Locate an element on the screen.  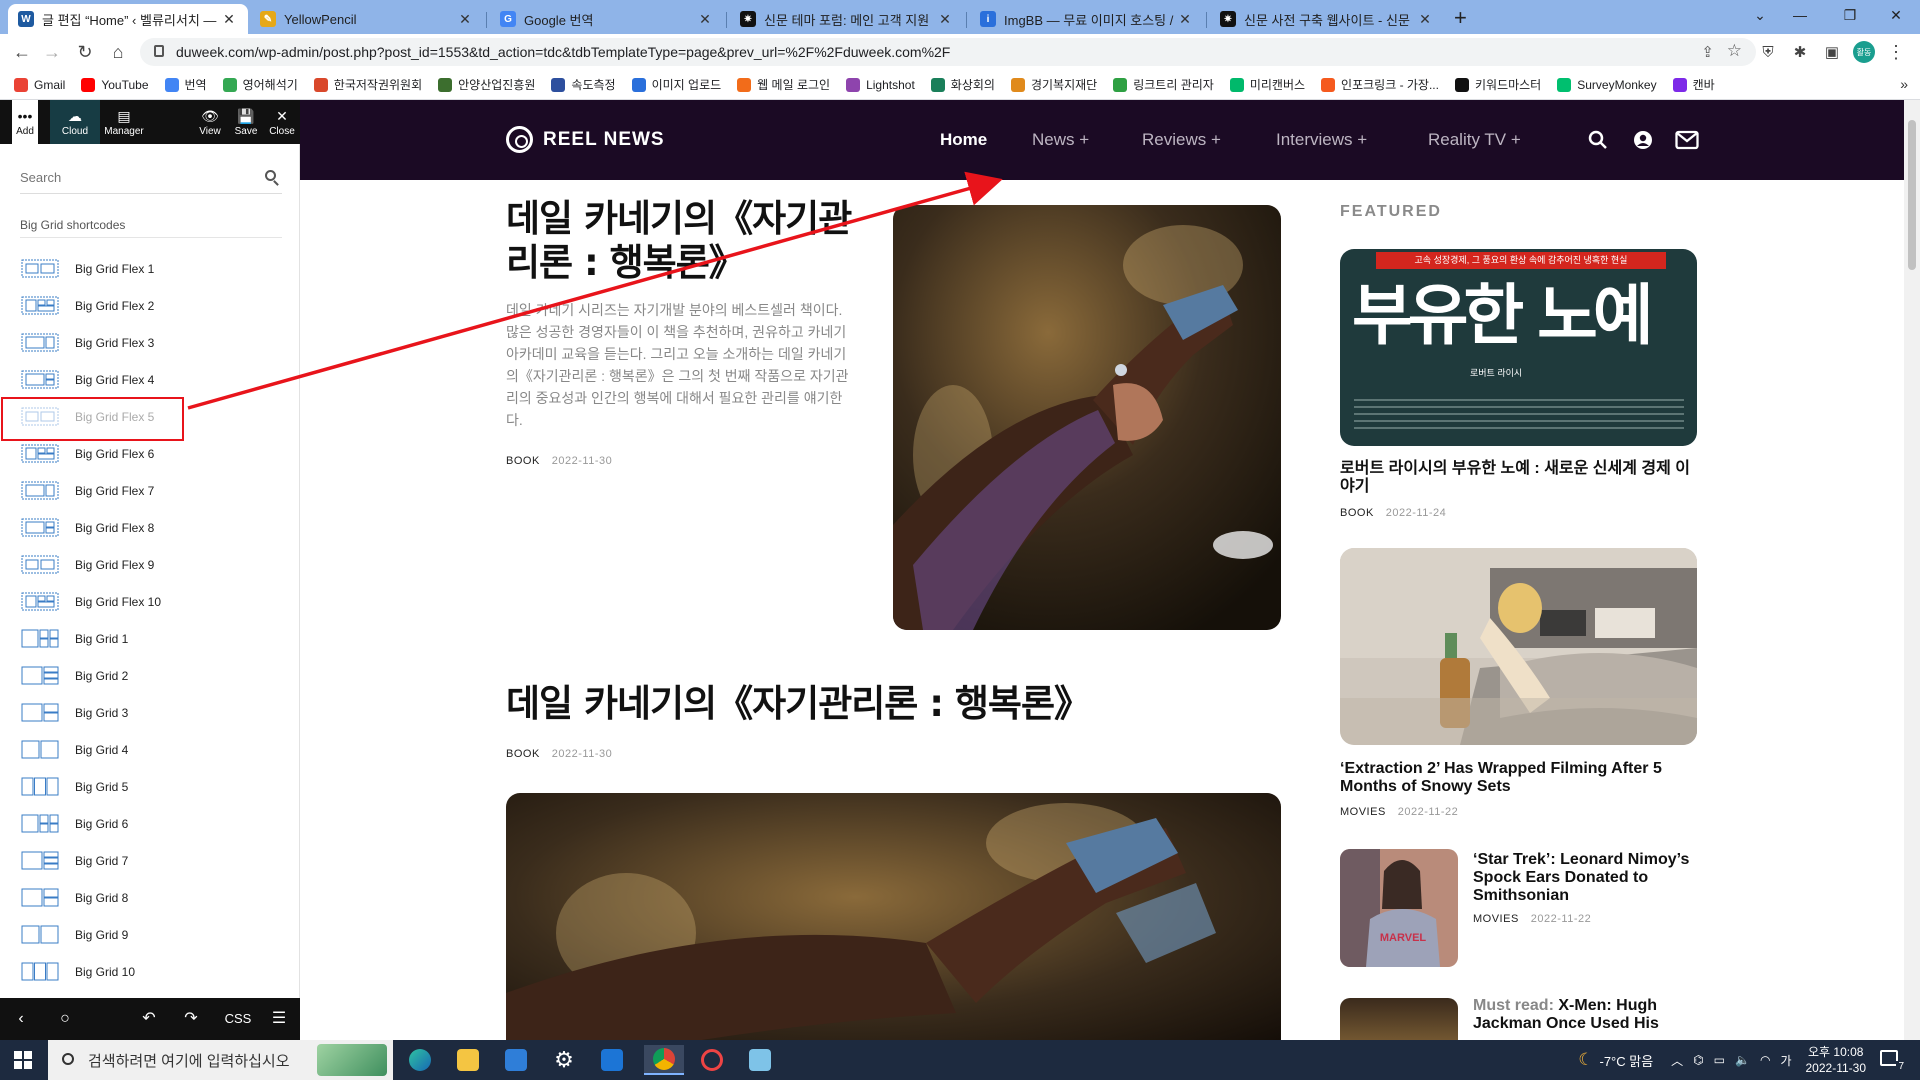
taskbar-search: 검색하려면 여기에 입력하십시오 is located at coordinates (220, 1060).